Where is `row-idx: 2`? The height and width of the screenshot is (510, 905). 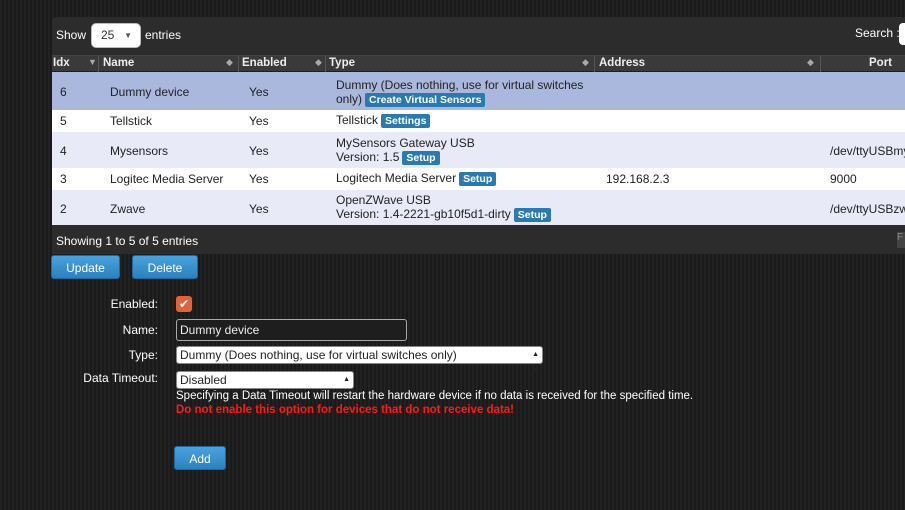 row-idx: 2 is located at coordinates (63, 209).